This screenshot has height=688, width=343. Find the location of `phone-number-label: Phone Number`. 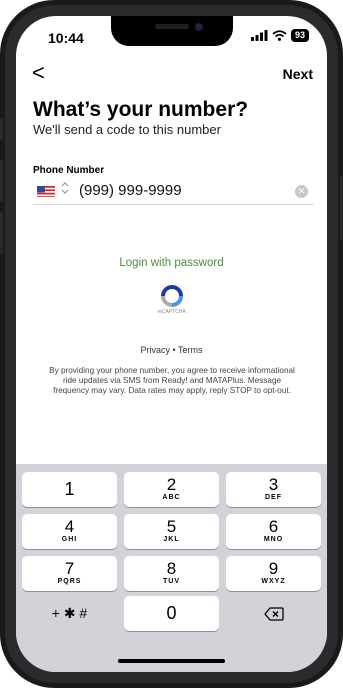

phone-number-label: Phone Number is located at coordinates (69, 170).